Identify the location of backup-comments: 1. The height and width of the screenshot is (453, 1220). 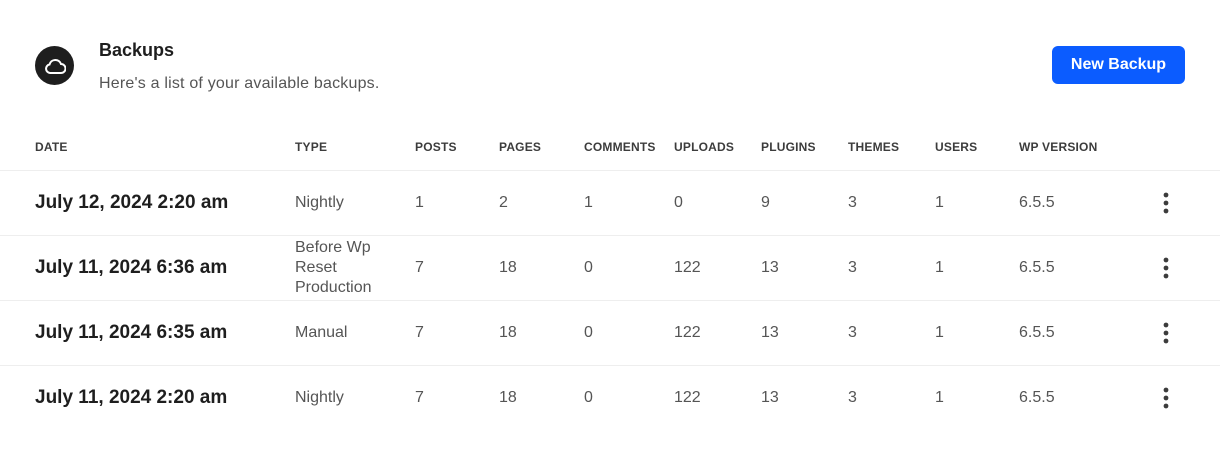
(588, 202).